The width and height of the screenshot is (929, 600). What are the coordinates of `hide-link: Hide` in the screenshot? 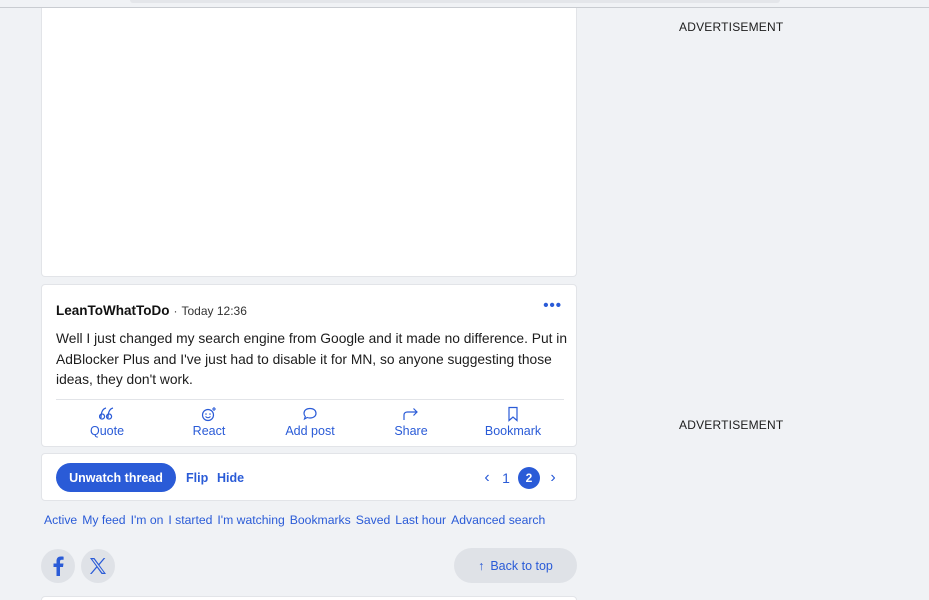 It's located at (230, 478).